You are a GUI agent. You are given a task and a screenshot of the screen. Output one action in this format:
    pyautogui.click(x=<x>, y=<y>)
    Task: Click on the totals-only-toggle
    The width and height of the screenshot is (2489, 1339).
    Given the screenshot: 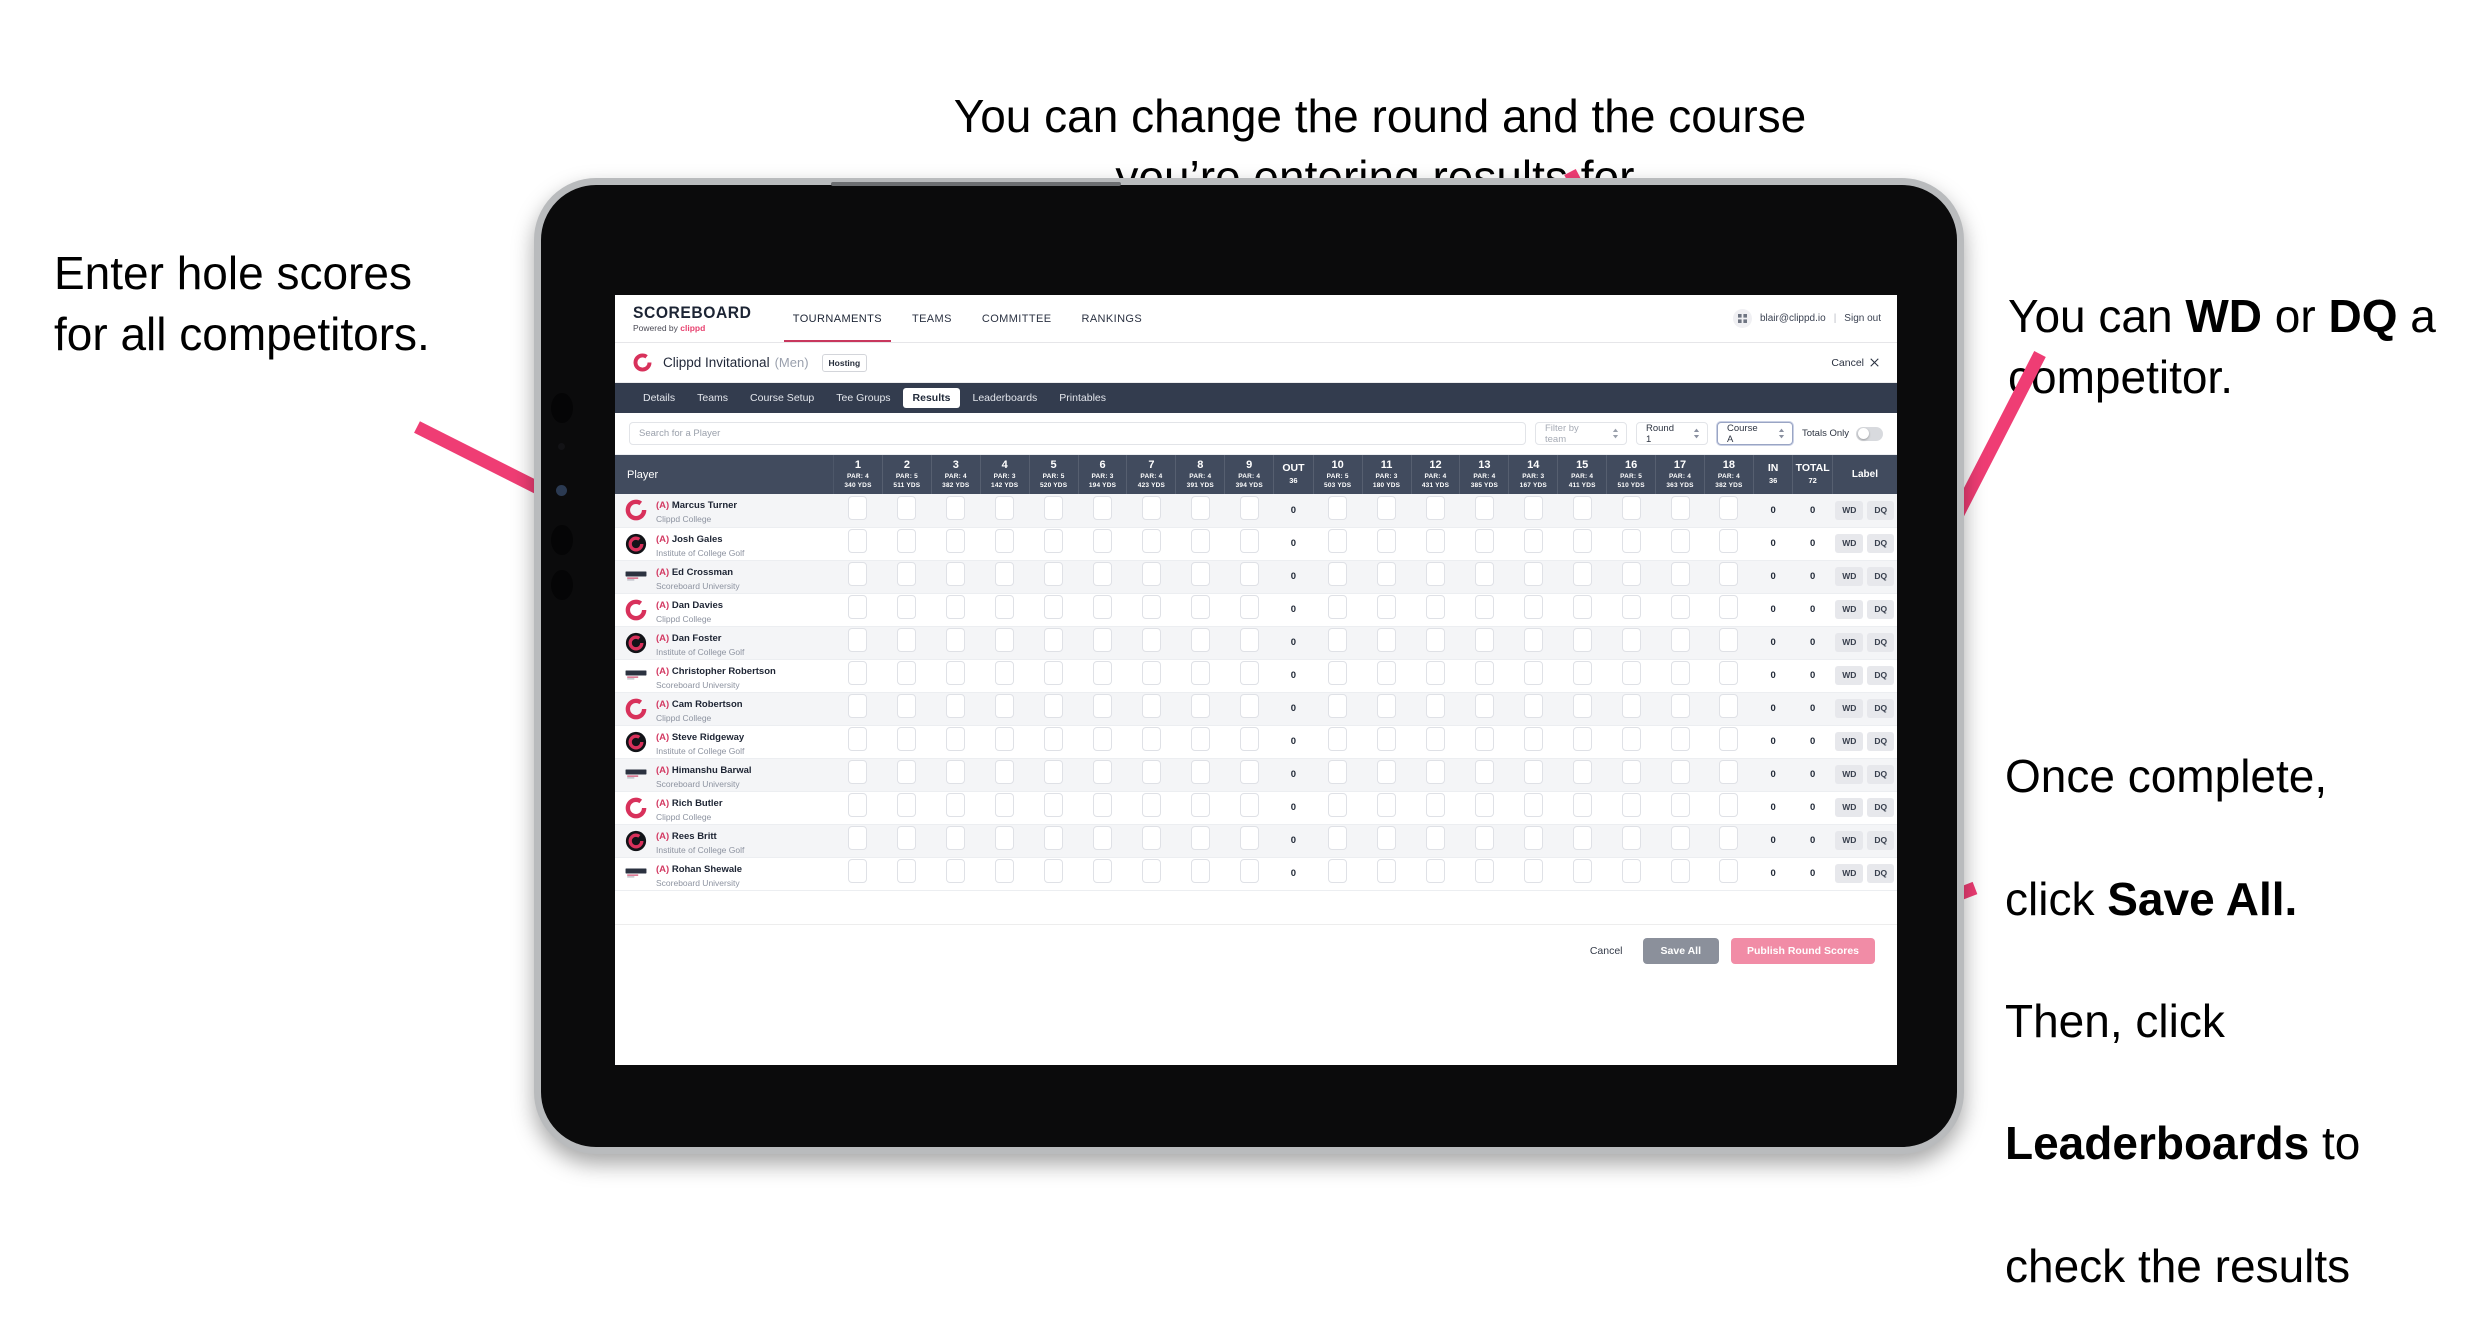 What is the action you would take?
    pyautogui.click(x=1869, y=433)
    